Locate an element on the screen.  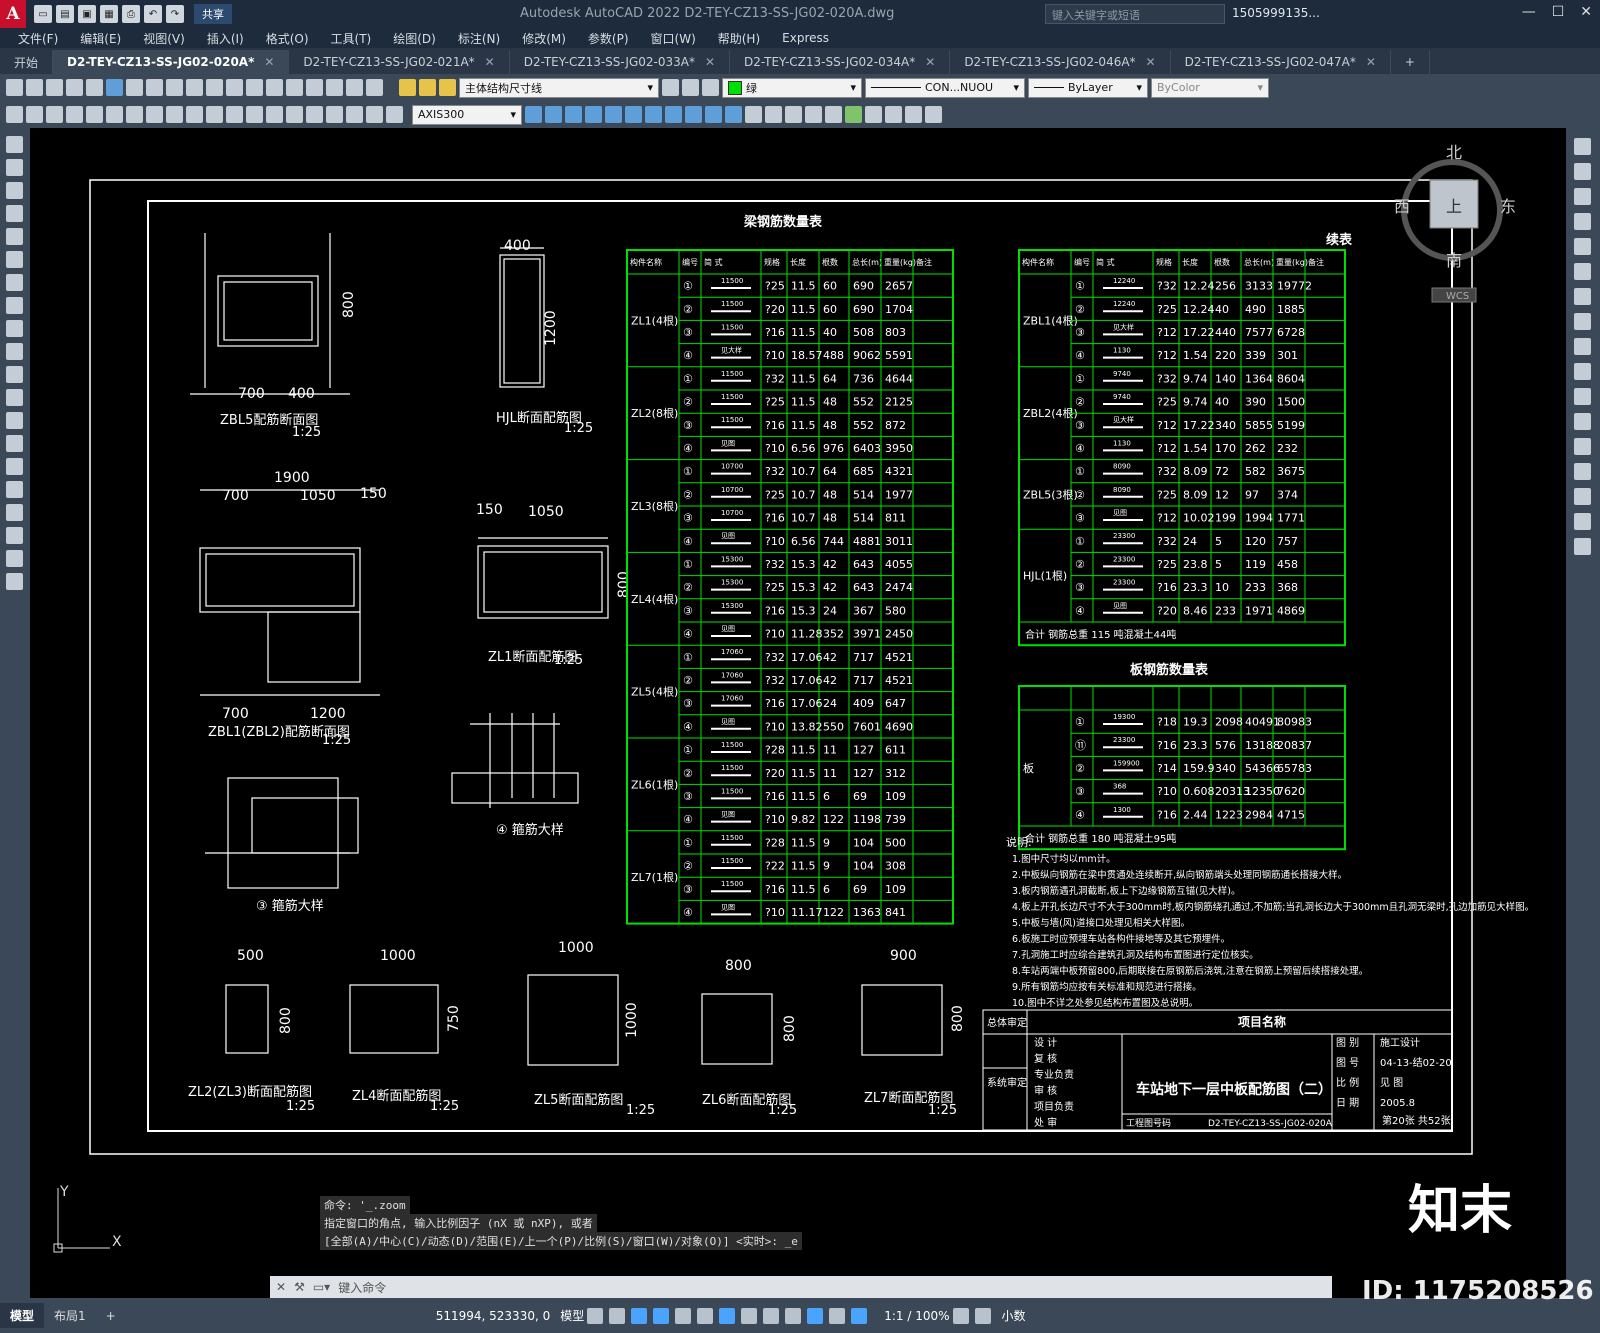
spline-icon is located at coordinates (14, 328).